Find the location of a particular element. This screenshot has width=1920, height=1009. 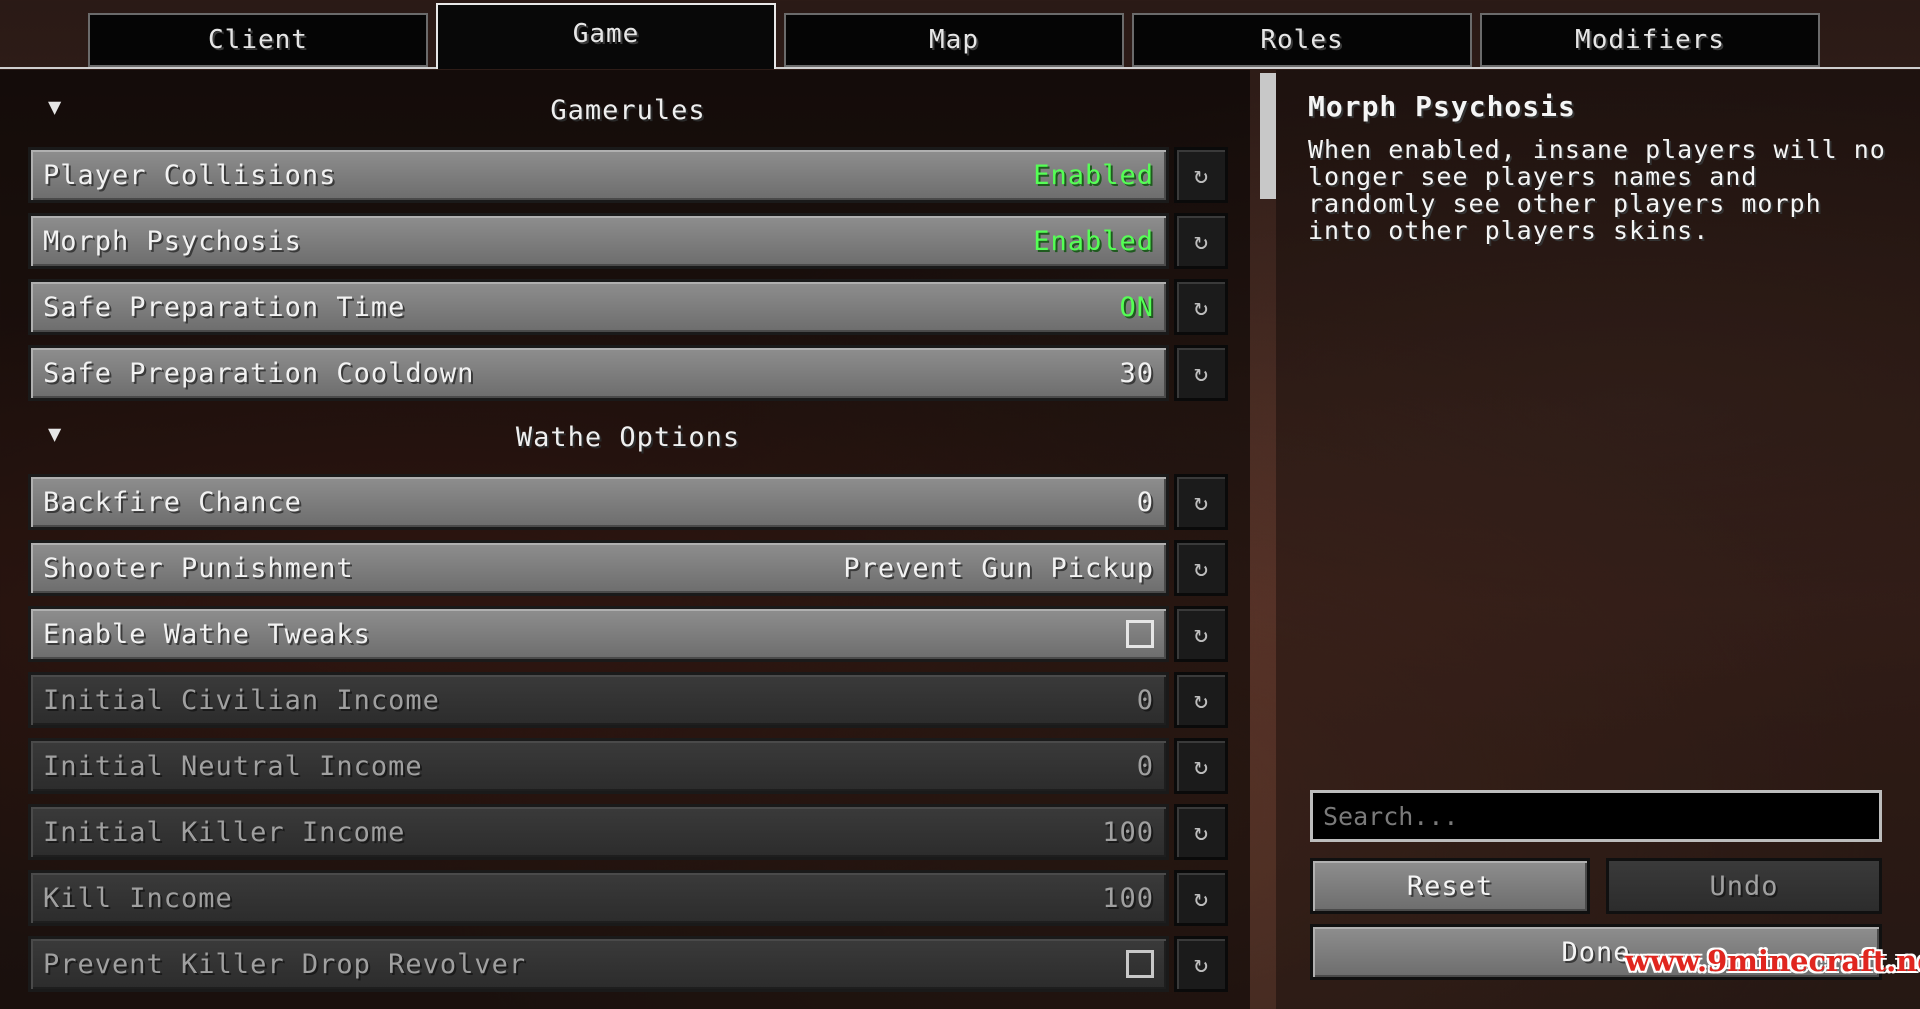

option-row: Player Collisions Enabled ↻ is located at coordinates (628, 175).